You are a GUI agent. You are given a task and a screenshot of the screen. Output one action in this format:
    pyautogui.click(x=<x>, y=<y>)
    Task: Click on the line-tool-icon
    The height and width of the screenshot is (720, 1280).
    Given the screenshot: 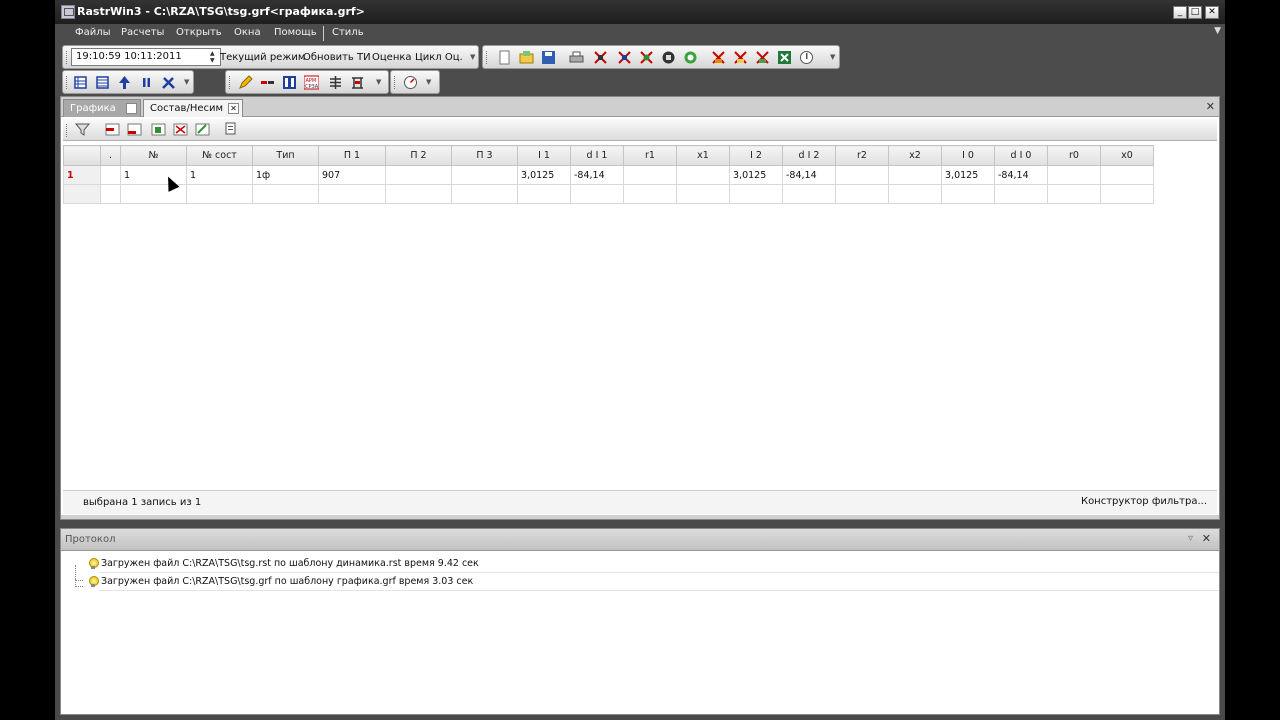 What is the action you would take?
    pyautogui.click(x=267, y=82)
    